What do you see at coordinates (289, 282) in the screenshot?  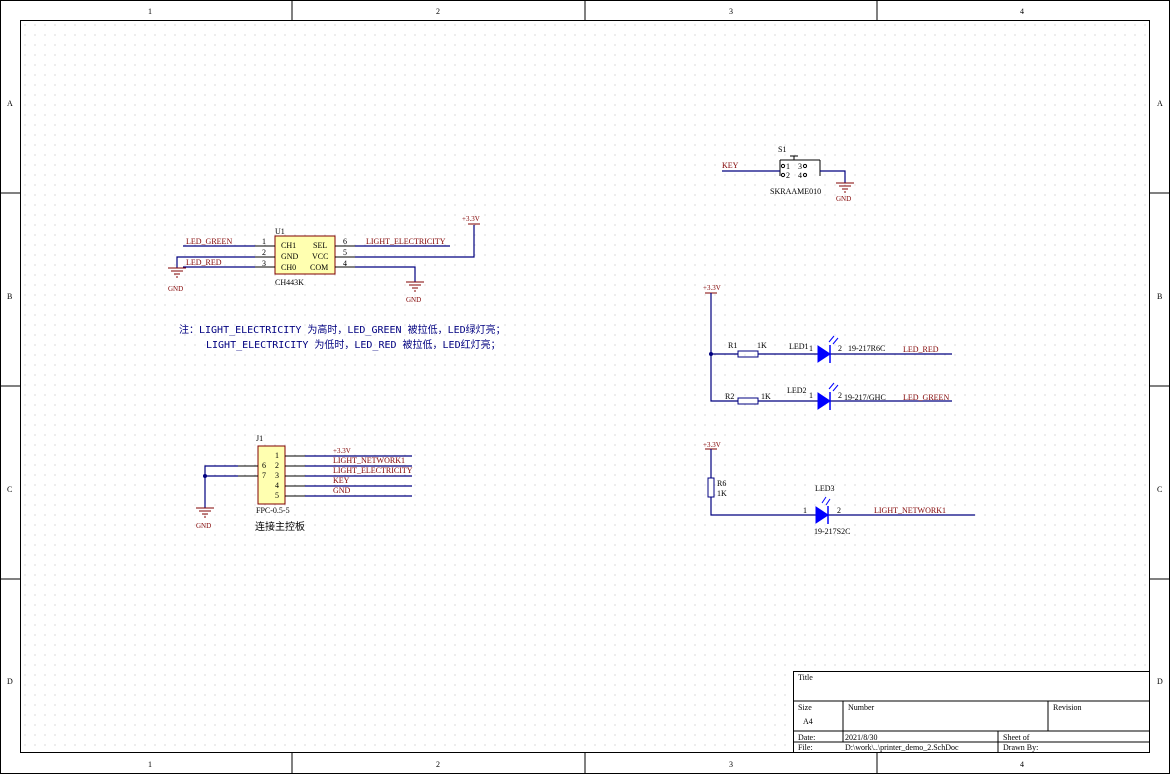 I see `u1-part: CH443K` at bounding box center [289, 282].